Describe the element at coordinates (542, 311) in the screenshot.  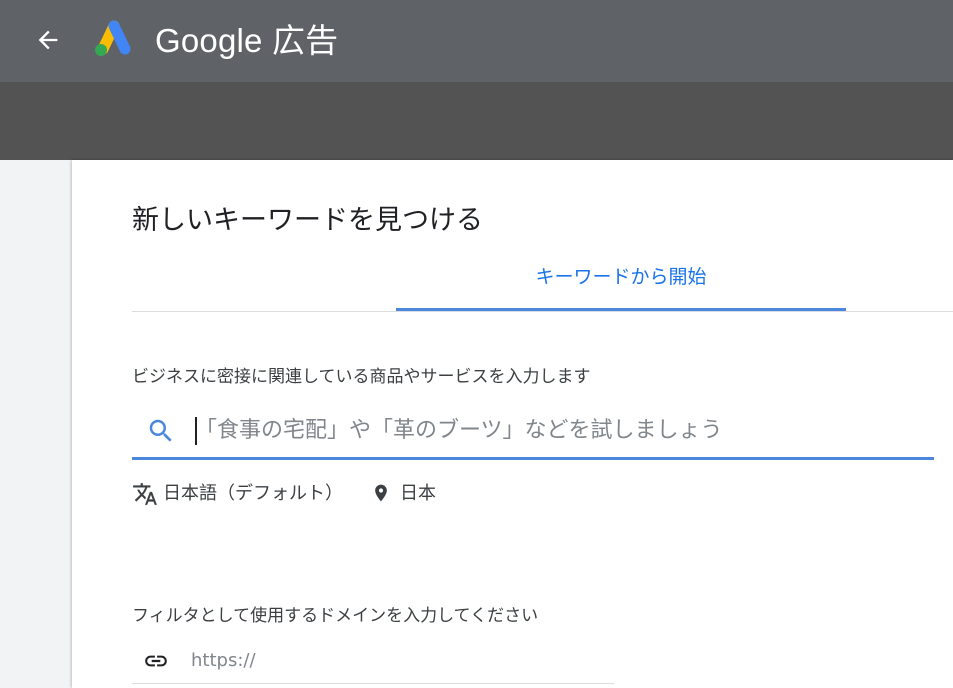
I see `tab-divider` at that location.